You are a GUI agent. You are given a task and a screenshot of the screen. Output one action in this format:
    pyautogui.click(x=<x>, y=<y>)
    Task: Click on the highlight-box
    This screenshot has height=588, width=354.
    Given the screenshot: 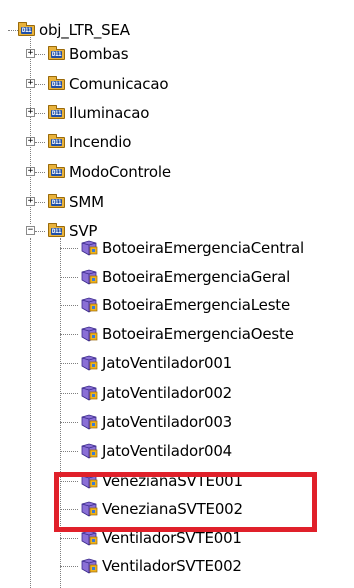 What is the action you would take?
    pyautogui.click(x=185, y=502)
    